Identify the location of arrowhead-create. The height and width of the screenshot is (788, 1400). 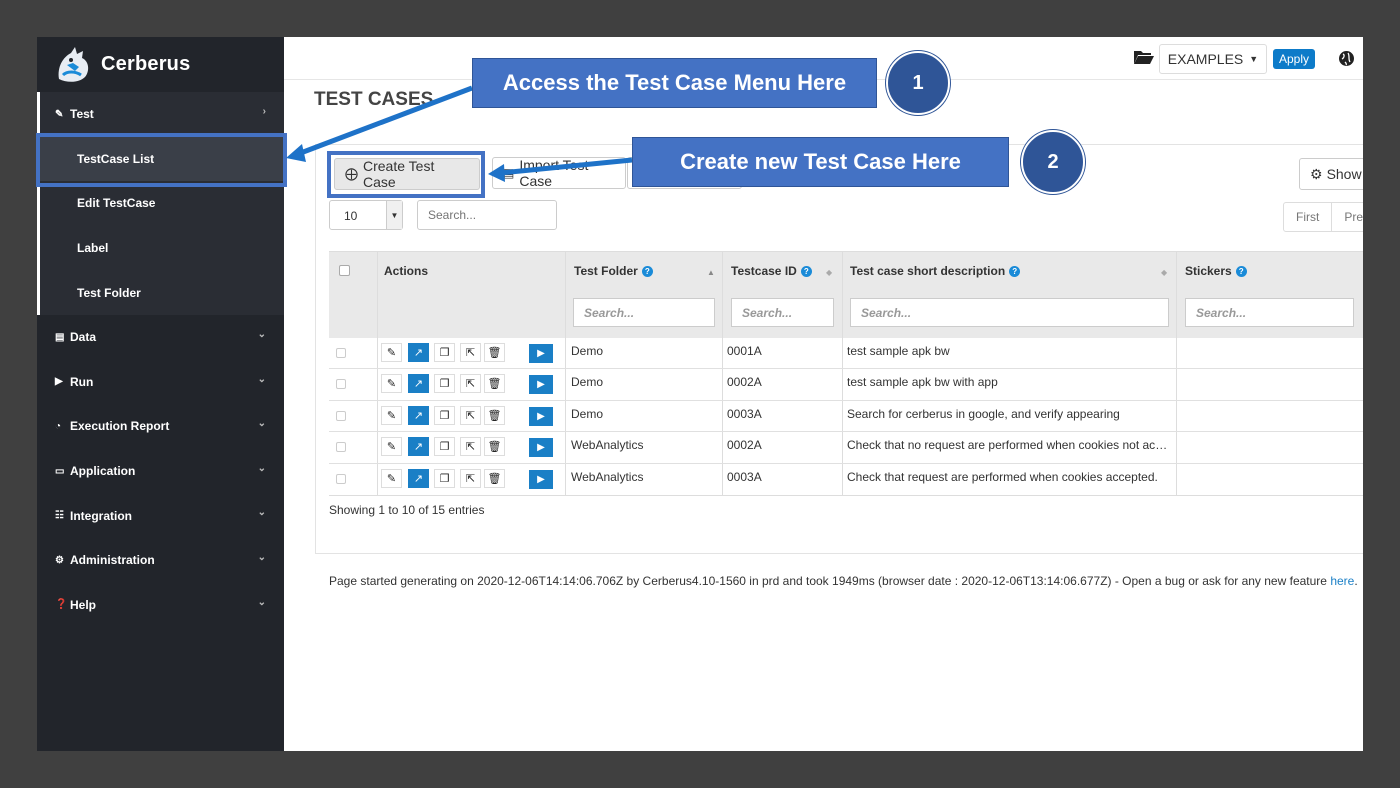
(496, 173).